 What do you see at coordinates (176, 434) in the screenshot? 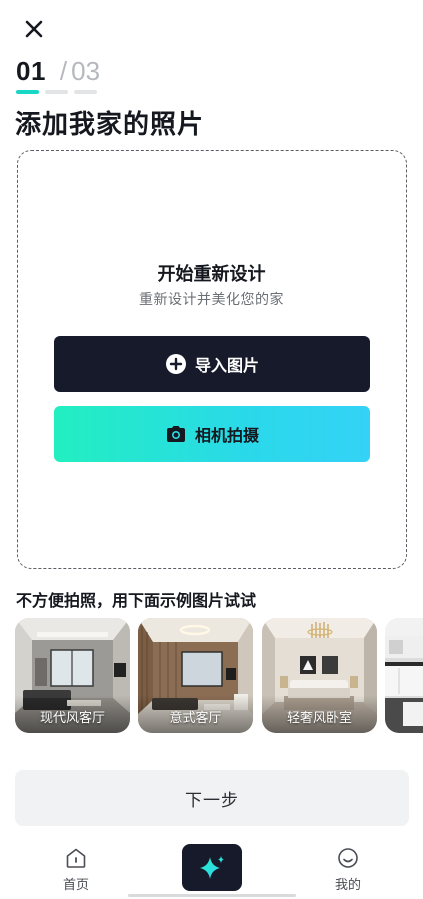
I see `camera-icon` at bounding box center [176, 434].